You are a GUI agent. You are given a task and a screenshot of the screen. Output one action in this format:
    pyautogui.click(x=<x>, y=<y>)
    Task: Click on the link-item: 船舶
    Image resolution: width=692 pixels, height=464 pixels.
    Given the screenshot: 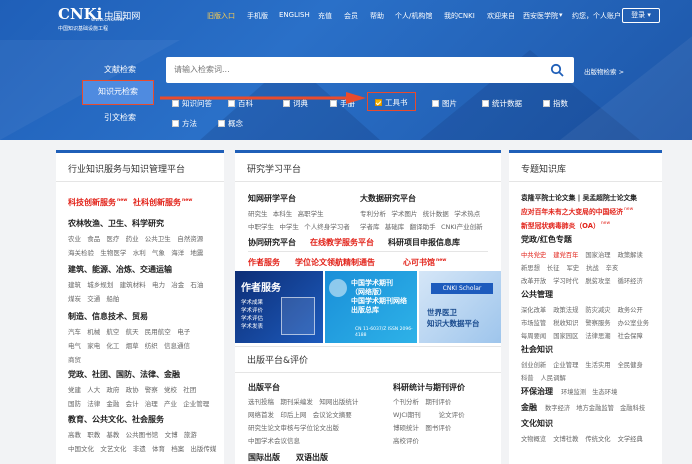 What is the action you would take?
    pyautogui.click(x=112, y=298)
    